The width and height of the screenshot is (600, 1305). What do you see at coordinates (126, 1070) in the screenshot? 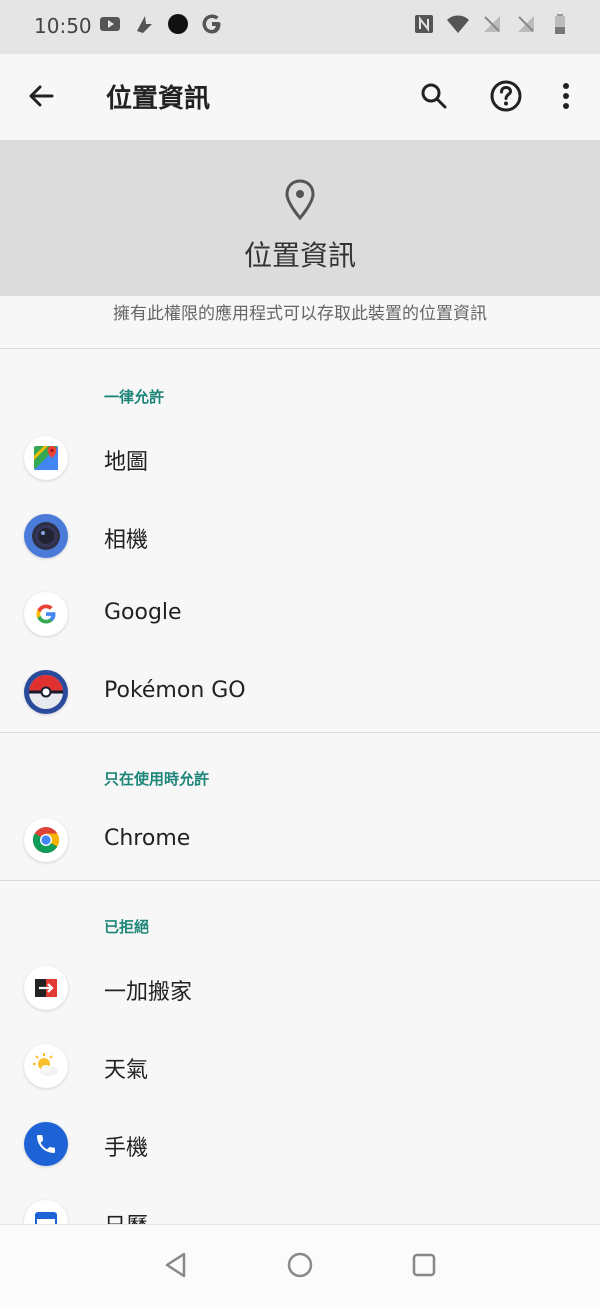
I see `app-label: 天氣` at bounding box center [126, 1070].